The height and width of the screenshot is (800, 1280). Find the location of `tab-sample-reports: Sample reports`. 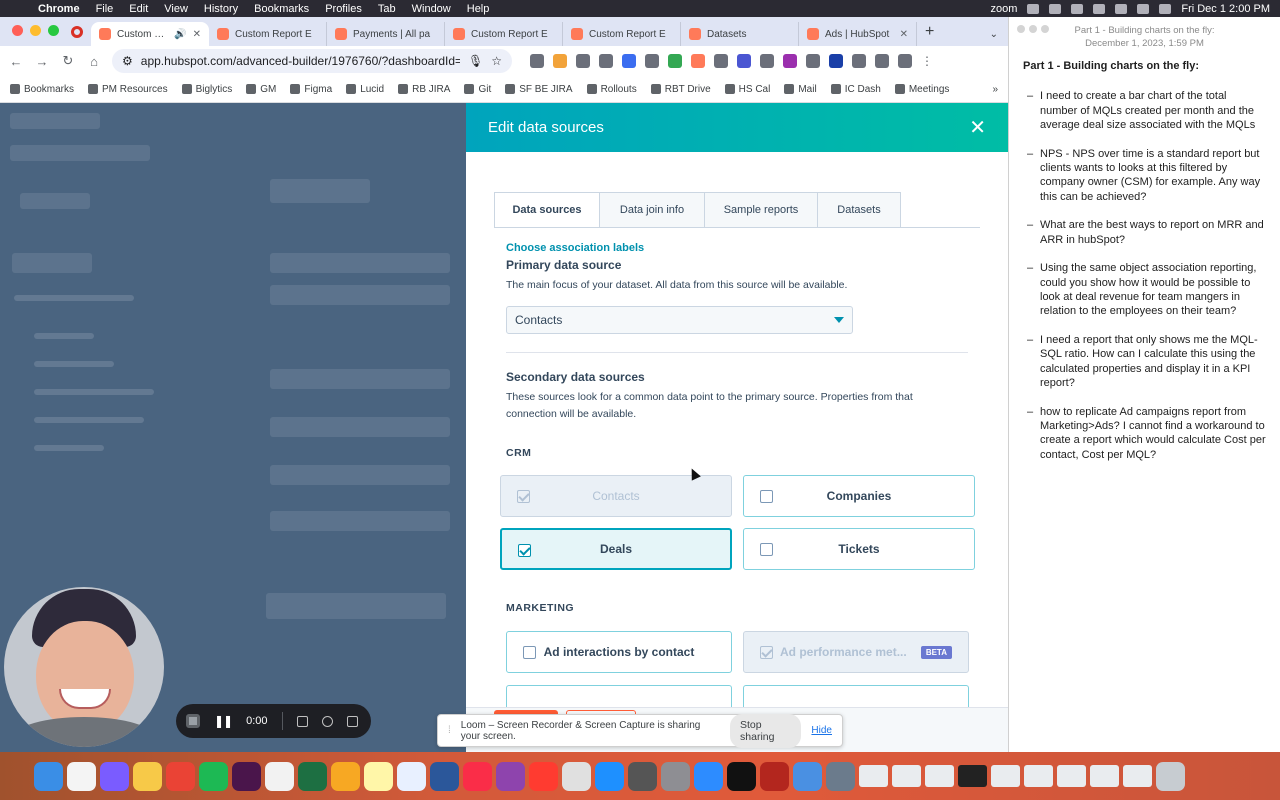

tab-sample-reports: Sample reports is located at coordinates (761, 210).